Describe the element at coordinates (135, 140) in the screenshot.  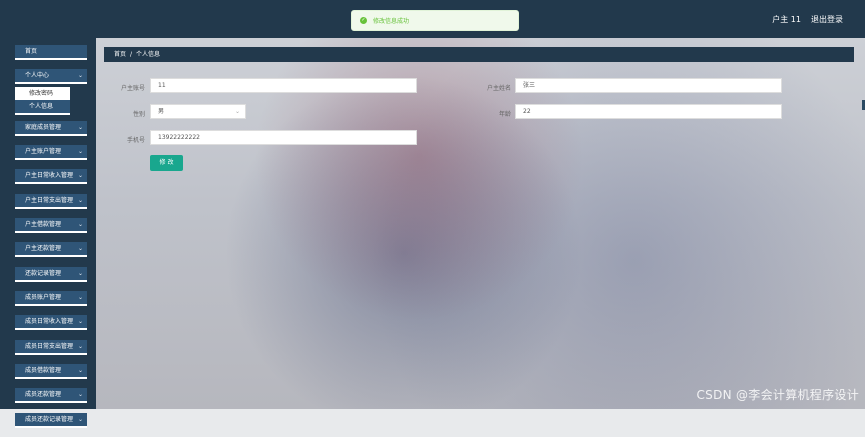
I see `phone-label: 手机号` at that location.